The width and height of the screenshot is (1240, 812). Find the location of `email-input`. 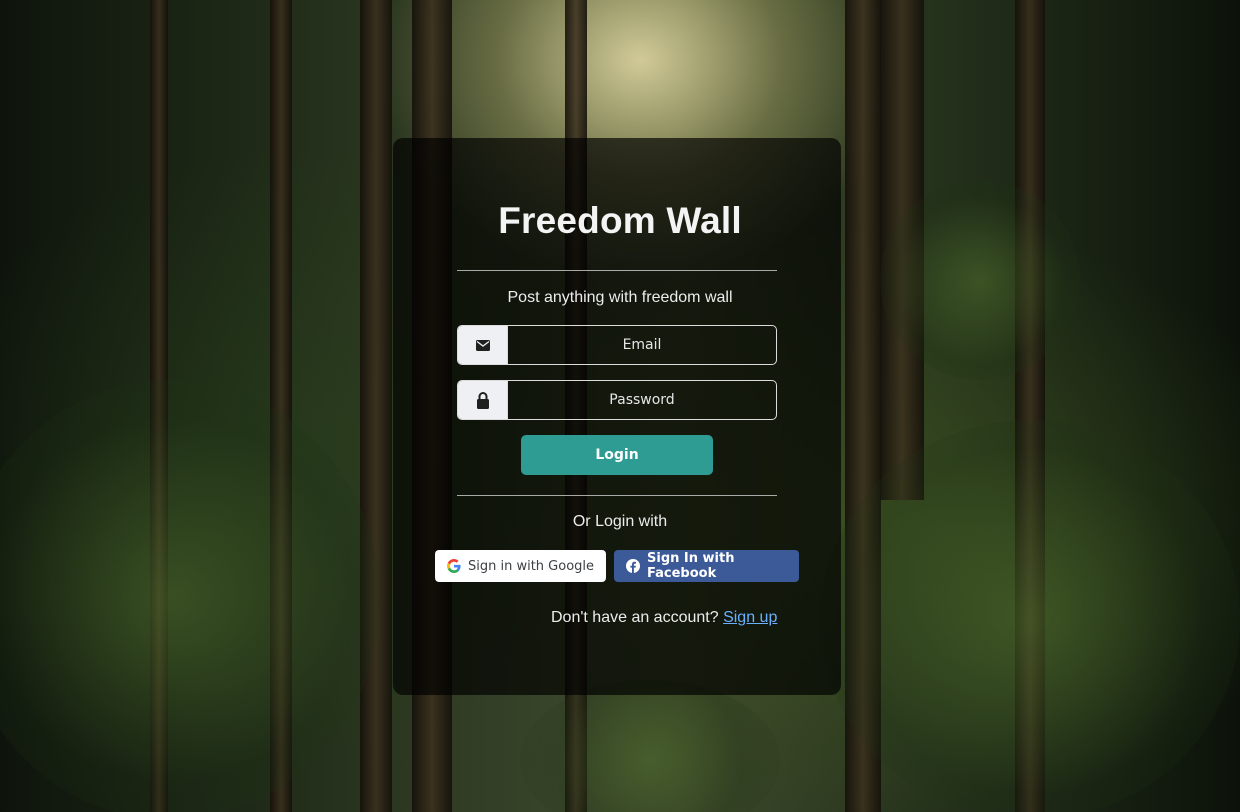

email-input is located at coordinates (642, 345).